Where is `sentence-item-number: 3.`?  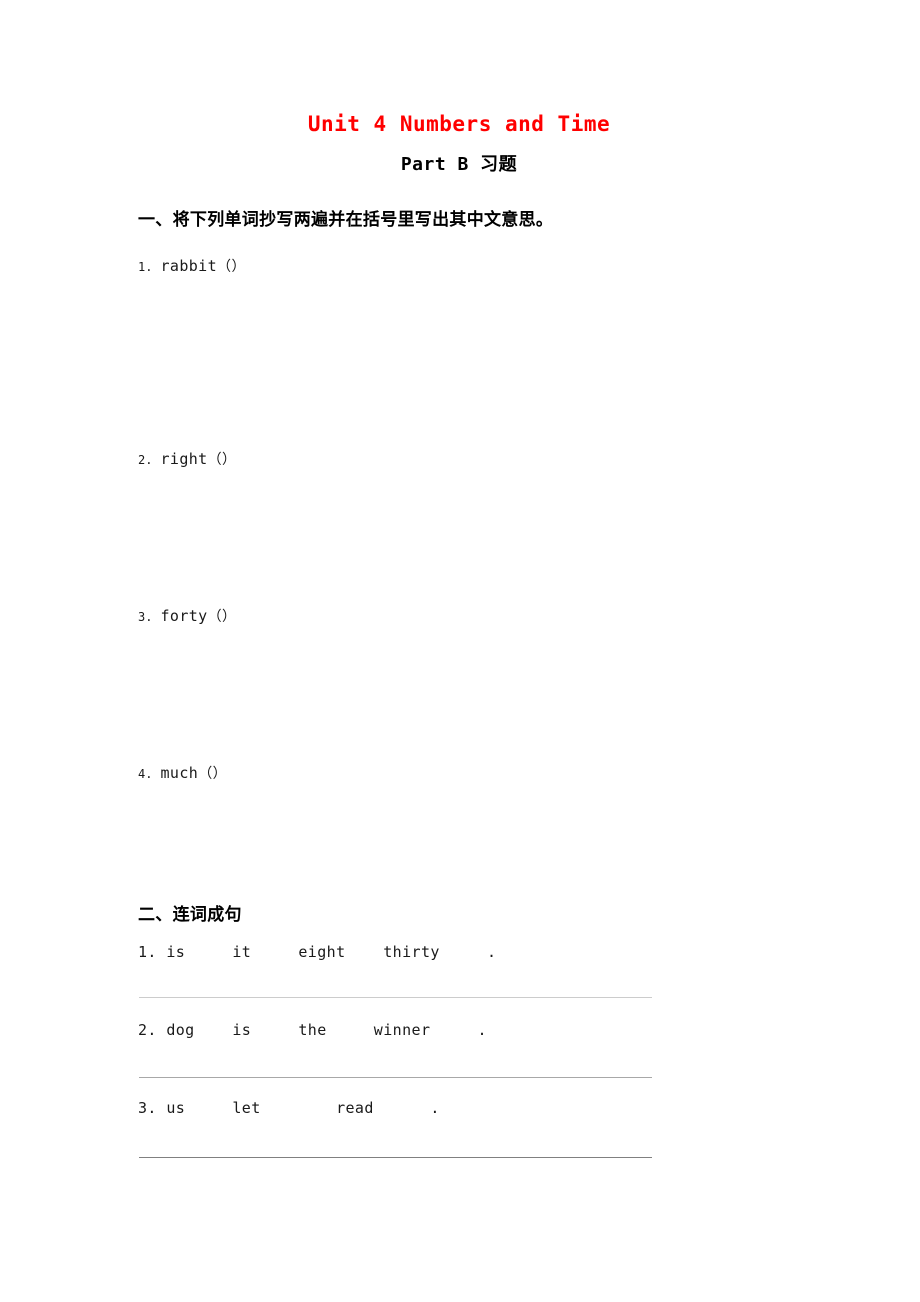
sentence-item-number: 3. is located at coordinates (147, 1108).